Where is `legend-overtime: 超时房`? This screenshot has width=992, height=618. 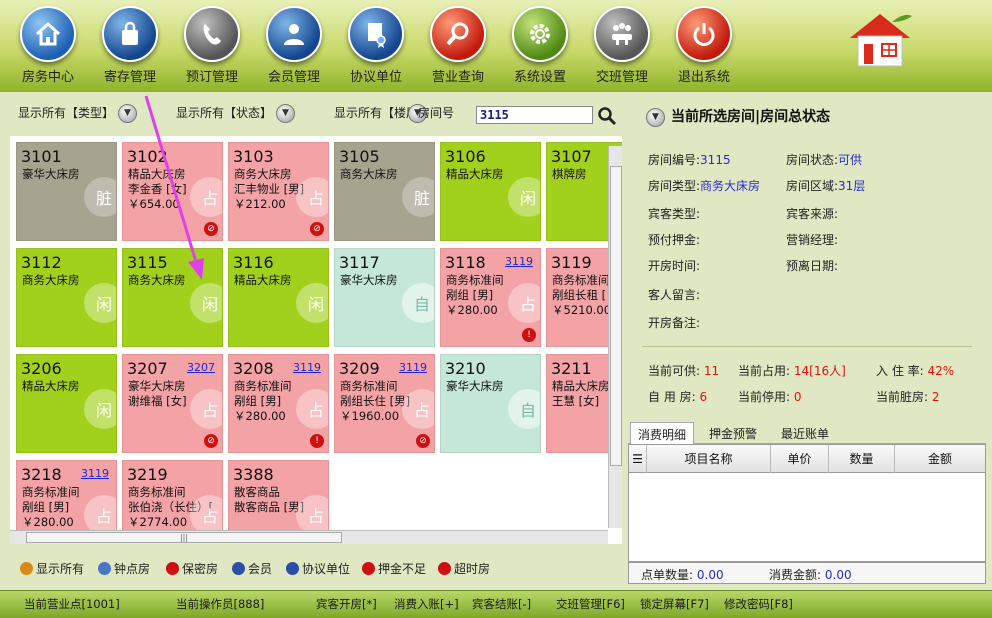 legend-overtime: 超时房 is located at coordinates (464, 568).